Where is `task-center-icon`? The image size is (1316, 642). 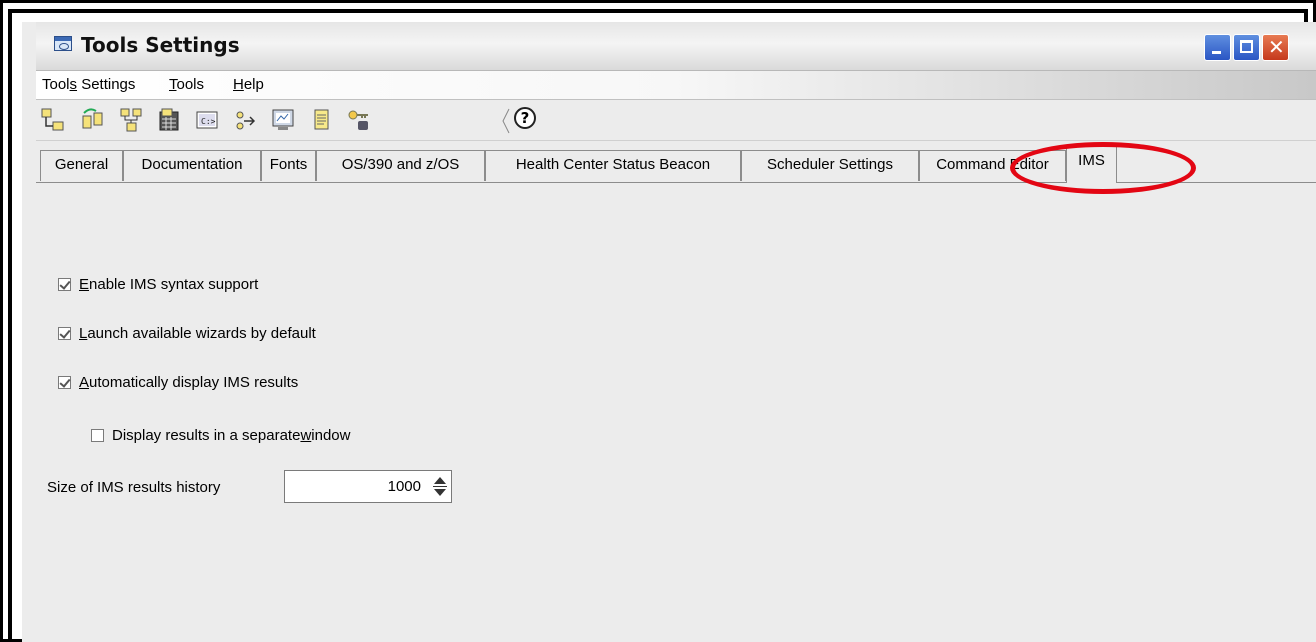
task-center-icon is located at coordinates (169, 120).